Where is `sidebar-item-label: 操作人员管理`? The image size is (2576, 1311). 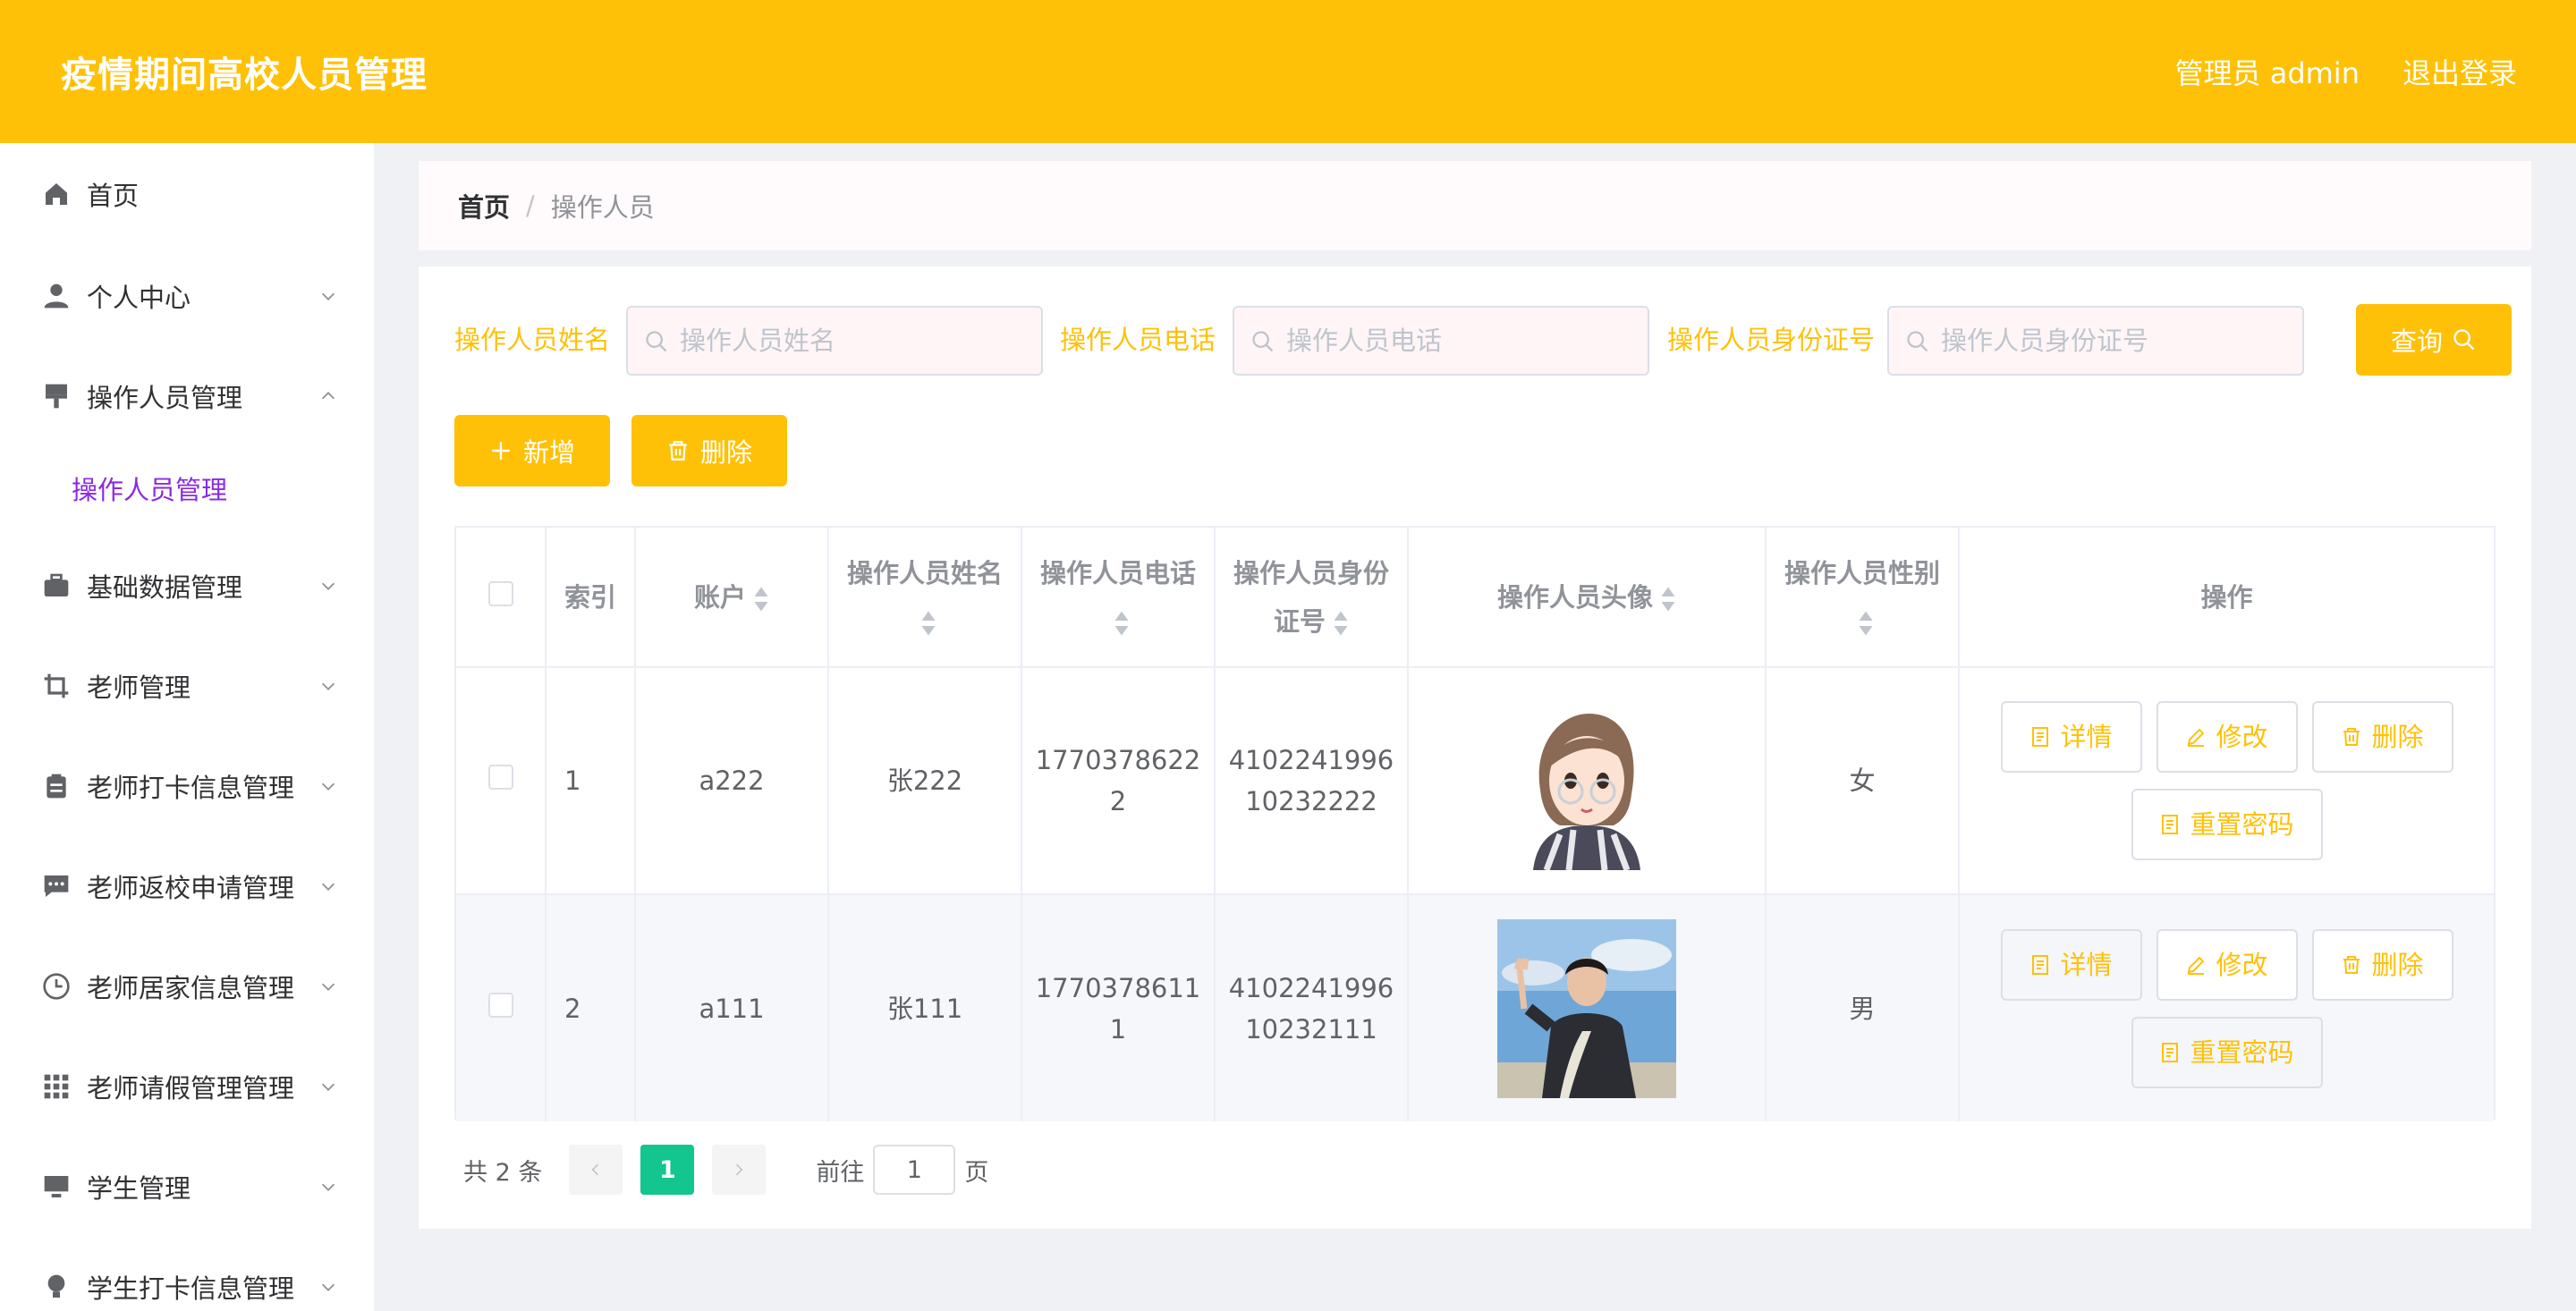
sidebar-item-label: 操作人员管理 is located at coordinates (165, 398).